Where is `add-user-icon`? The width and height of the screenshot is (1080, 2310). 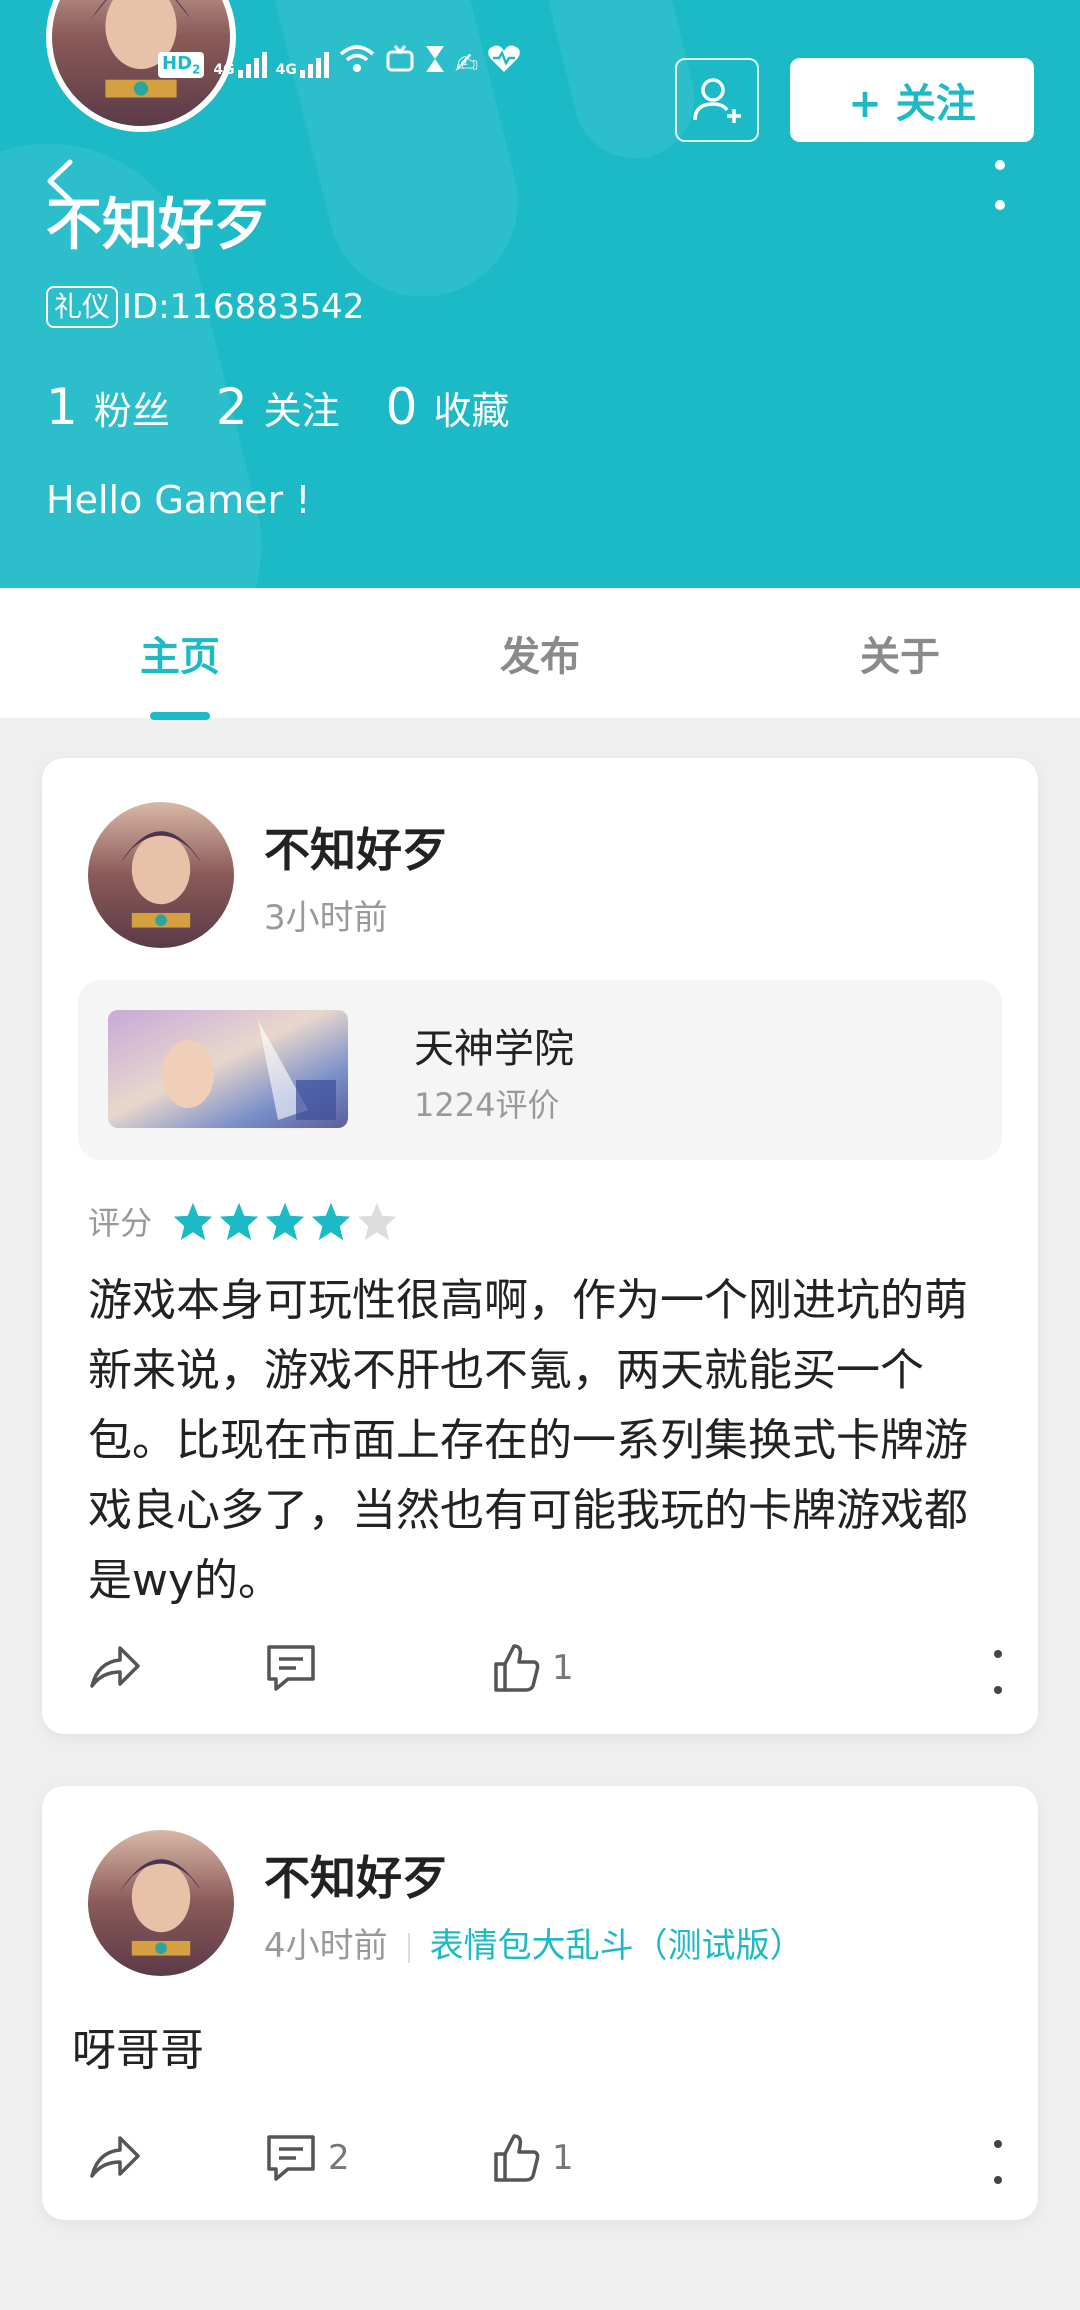 add-user-icon is located at coordinates (717, 100).